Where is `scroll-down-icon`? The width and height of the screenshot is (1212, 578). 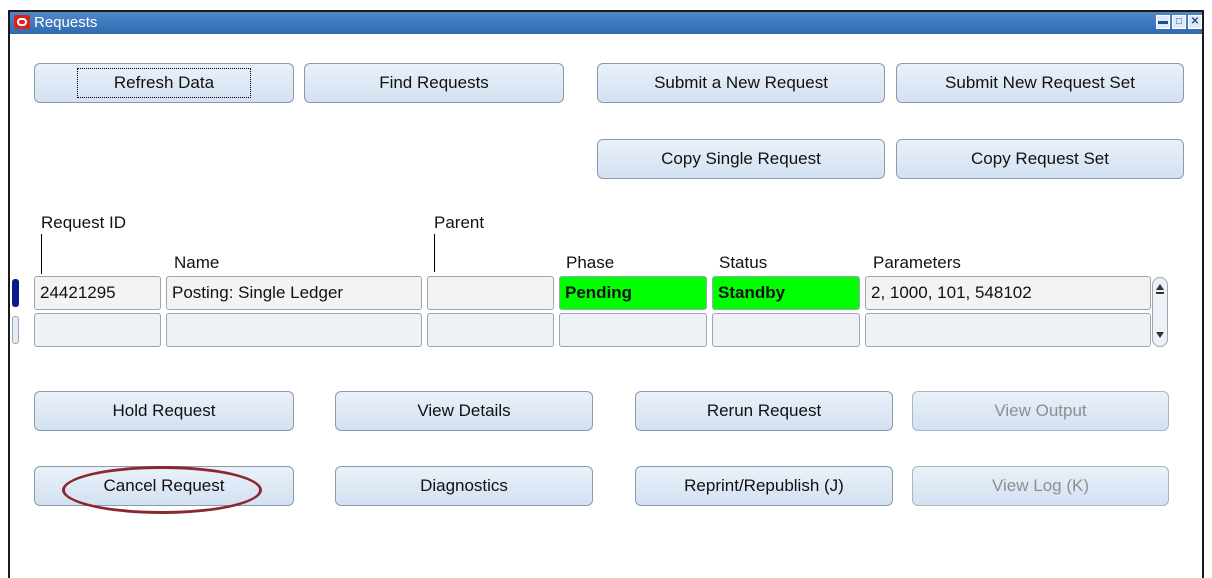 scroll-down-icon is located at coordinates (1160, 335).